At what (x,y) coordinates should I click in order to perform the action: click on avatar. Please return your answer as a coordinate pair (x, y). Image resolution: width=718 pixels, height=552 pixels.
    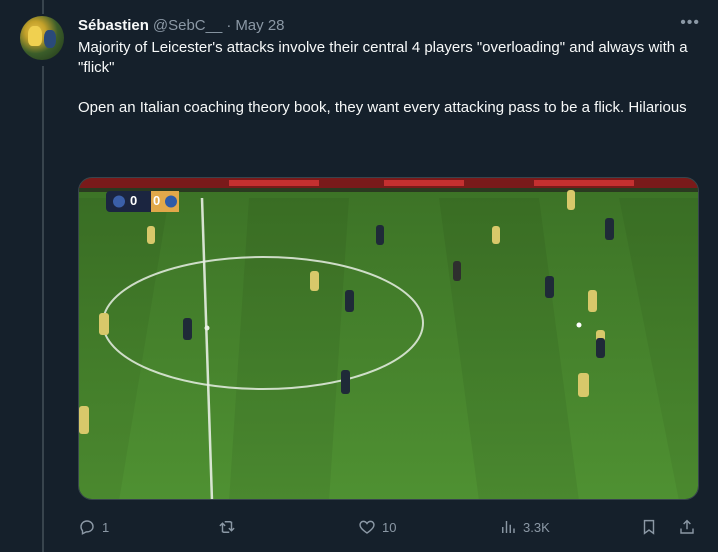
    Looking at the image, I should click on (42, 38).